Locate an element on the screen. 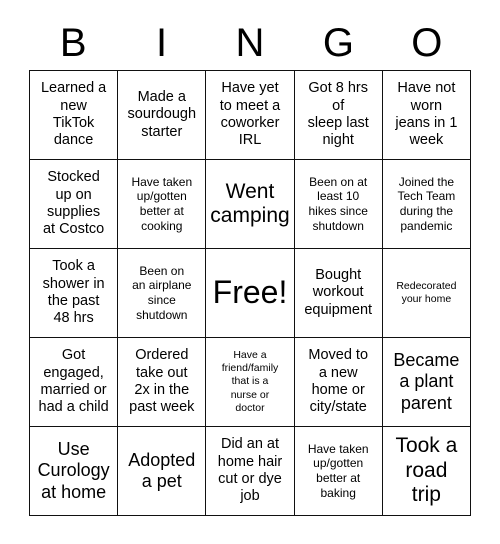 This screenshot has width=500, height=544. bingo-cell-label: Took a shower in the past 48 hrs is located at coordinates (73, 292).